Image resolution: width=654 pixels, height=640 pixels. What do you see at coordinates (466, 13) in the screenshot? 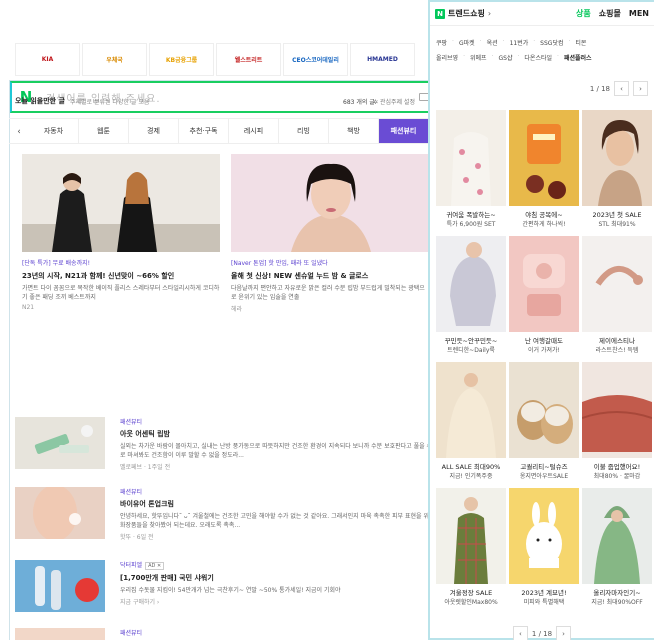
I see `trend-shopping-title: 트렌드쇼핑` at bounding box center [466, 13].